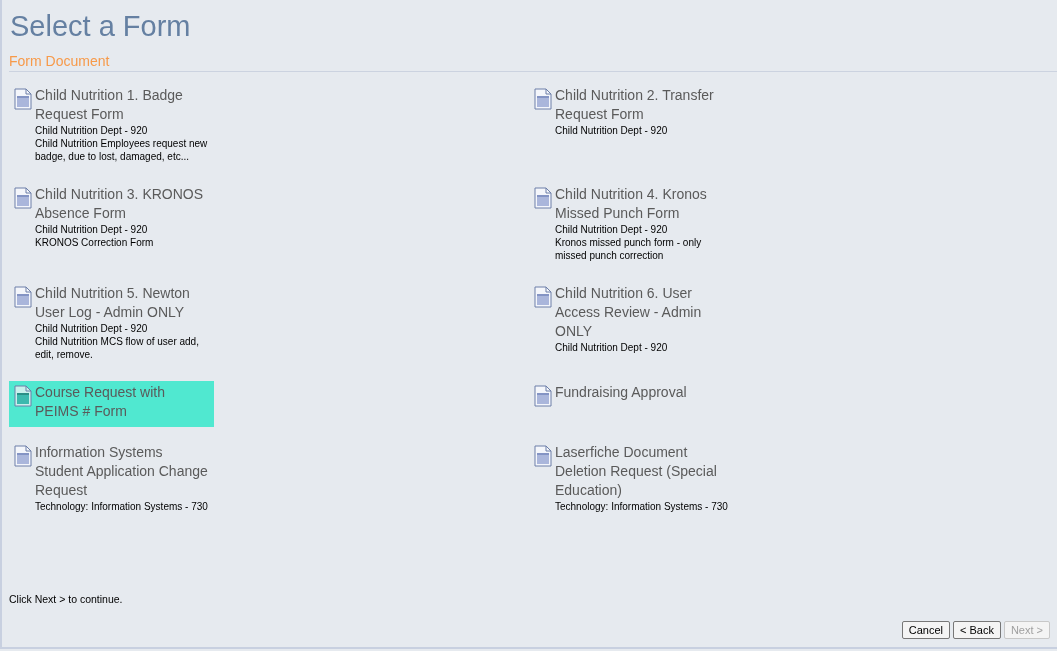 The width and height of the screenshot is (1057, 651). I want to click on wizard-button: < Back, so click(976, 630).